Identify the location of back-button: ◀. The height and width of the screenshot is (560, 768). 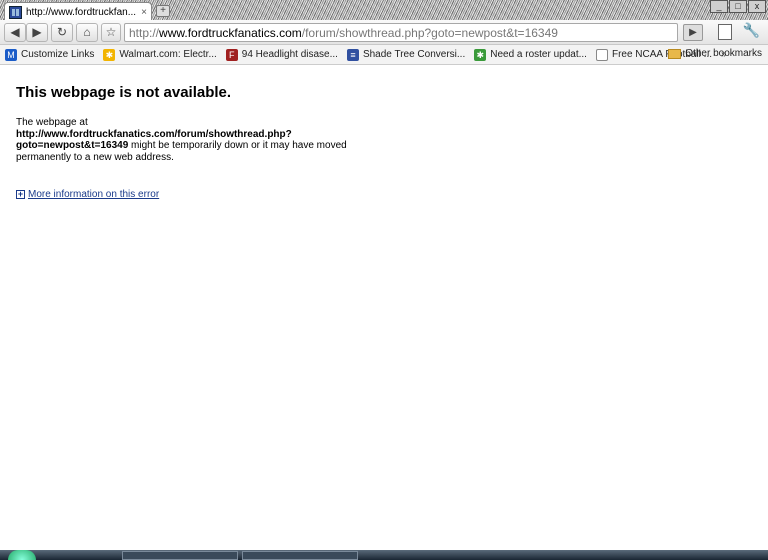
(15, 32).